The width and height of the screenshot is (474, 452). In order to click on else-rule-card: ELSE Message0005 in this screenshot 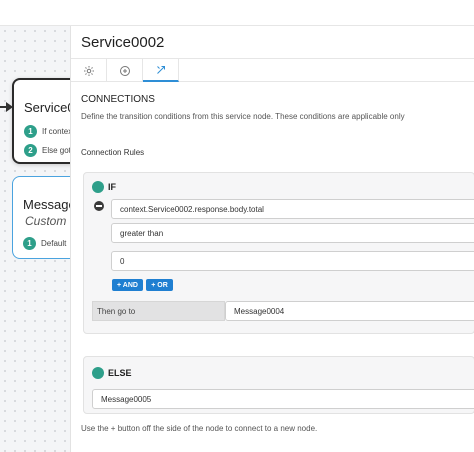, I will do `click(278, 385)`.